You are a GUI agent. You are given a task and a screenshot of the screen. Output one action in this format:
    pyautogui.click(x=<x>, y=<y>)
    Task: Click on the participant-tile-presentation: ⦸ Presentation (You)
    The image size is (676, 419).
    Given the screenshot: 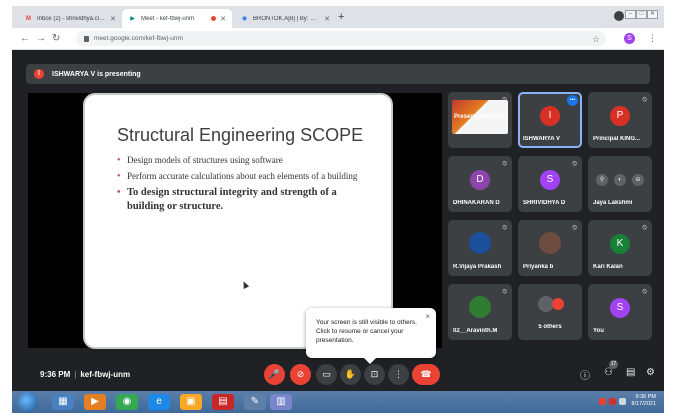 What is the action you would take?
    pyautogui.click(x=480, y=120)
    